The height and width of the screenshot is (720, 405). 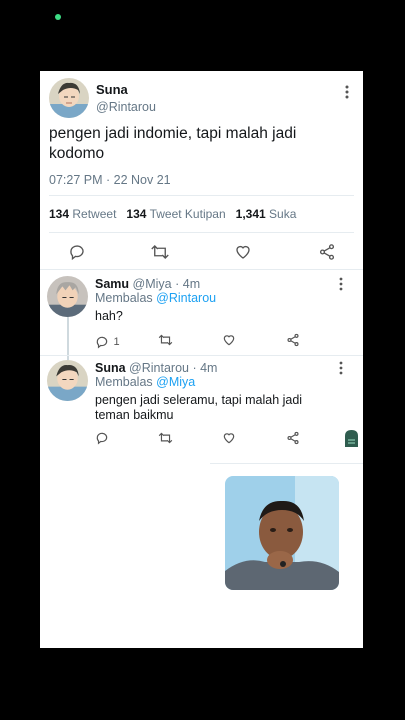 I want to click on thread-line, so click(x=68, y=338).